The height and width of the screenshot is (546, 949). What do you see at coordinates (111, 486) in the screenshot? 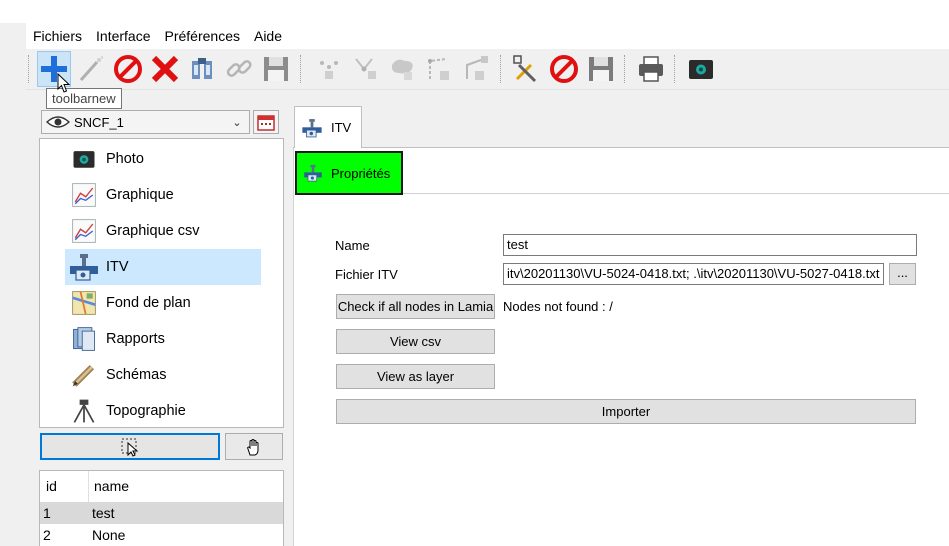
I see `column-header-name: name` at bounding box center [111, 486].